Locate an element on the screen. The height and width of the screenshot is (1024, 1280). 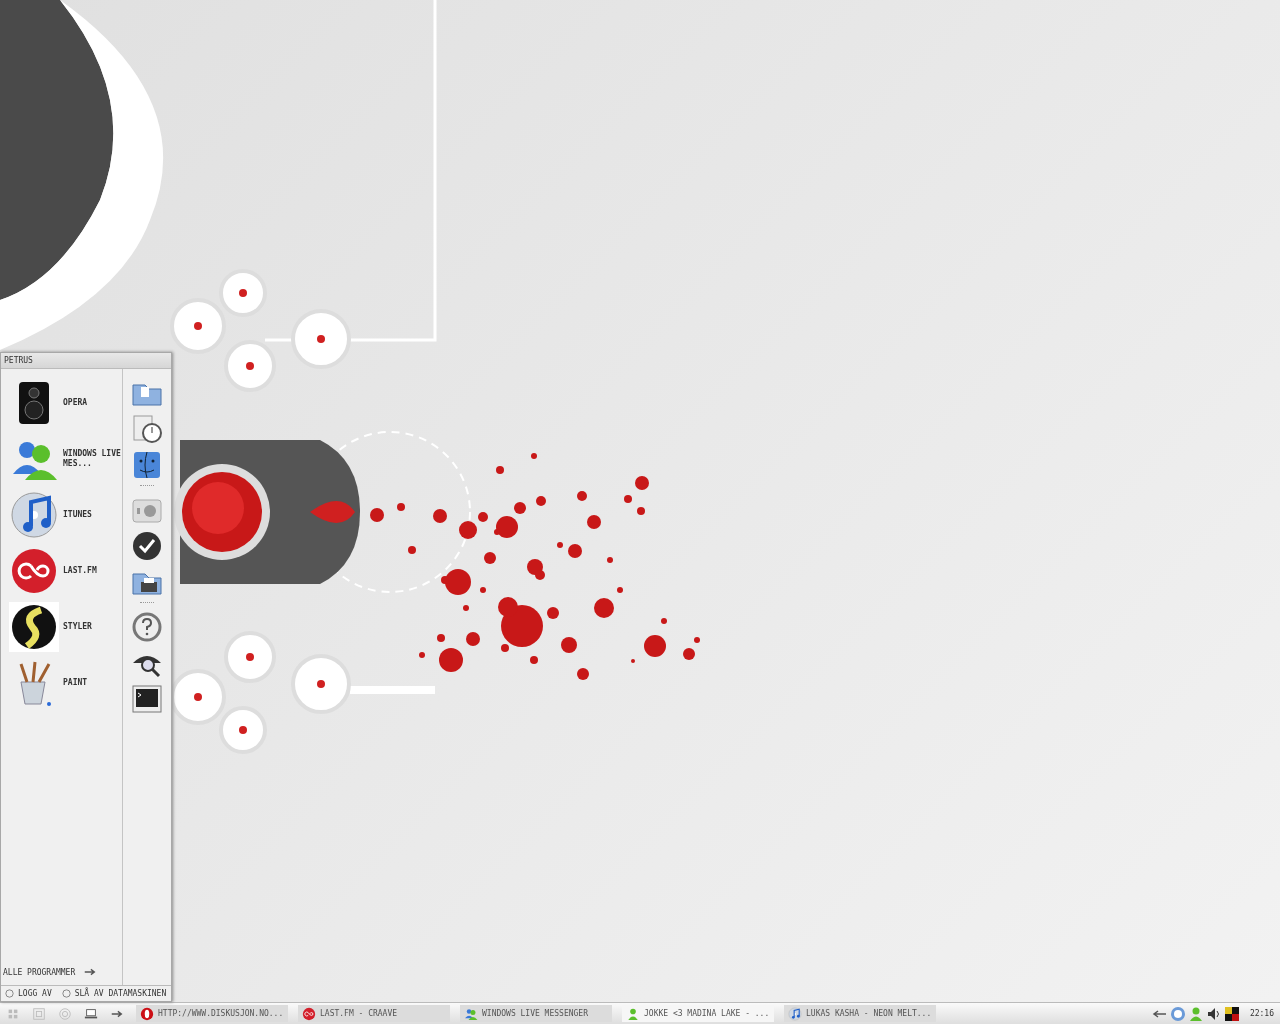
taskbar-button: WINDOWS LIVE MESSENGER is located at coordinates (536, 1013).